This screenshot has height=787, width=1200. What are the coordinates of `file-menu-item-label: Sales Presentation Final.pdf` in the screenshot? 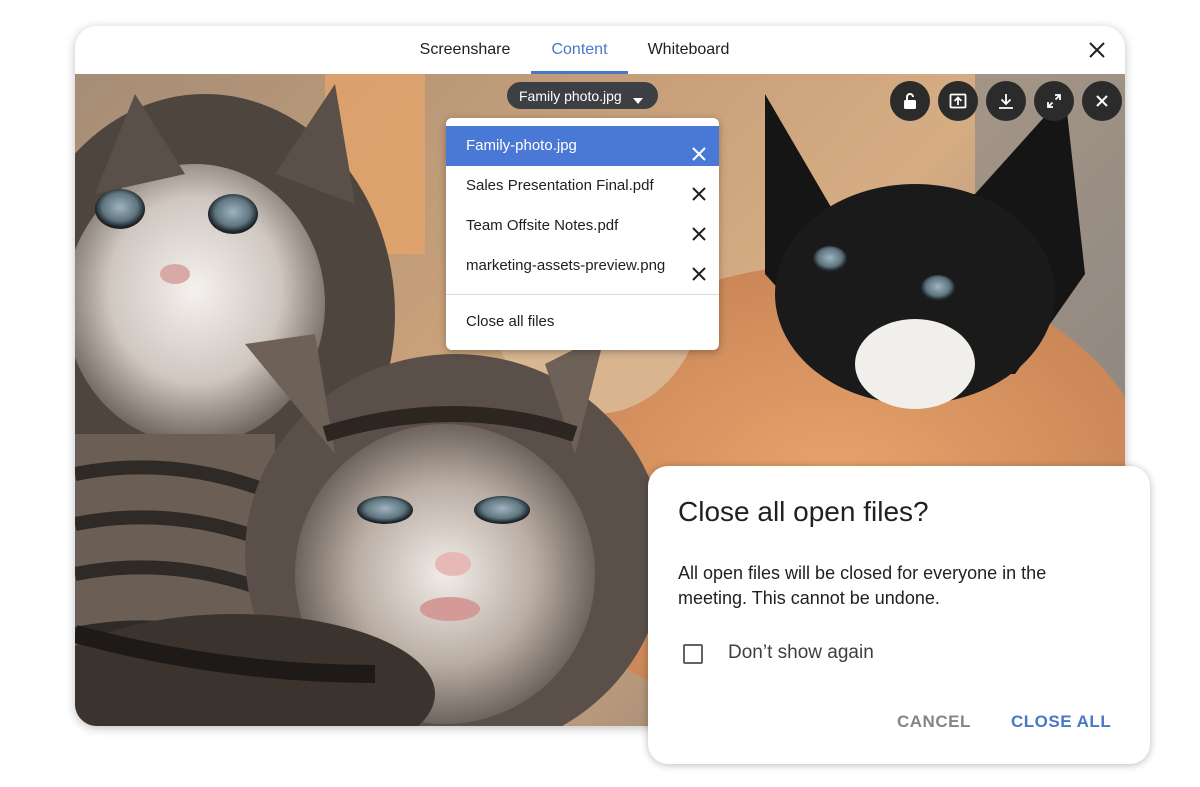 It's located at (560, 185).